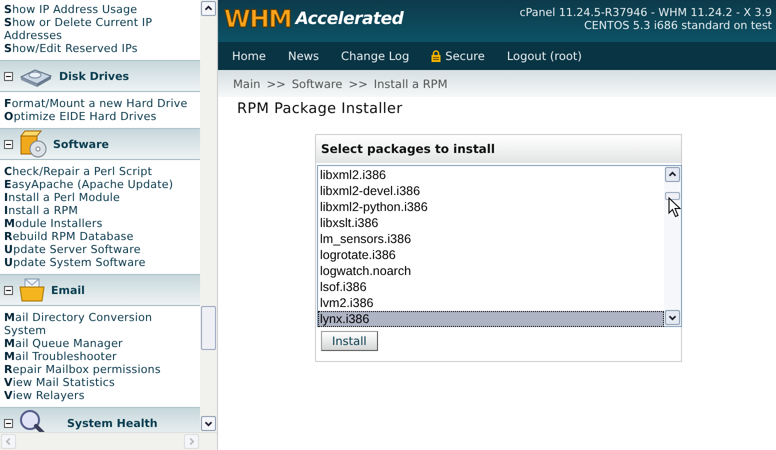  What do you see at coordinates (100, 249) in the screenshot?
I see `menu-link: Update Server Software` at bounding box center [100, 249].